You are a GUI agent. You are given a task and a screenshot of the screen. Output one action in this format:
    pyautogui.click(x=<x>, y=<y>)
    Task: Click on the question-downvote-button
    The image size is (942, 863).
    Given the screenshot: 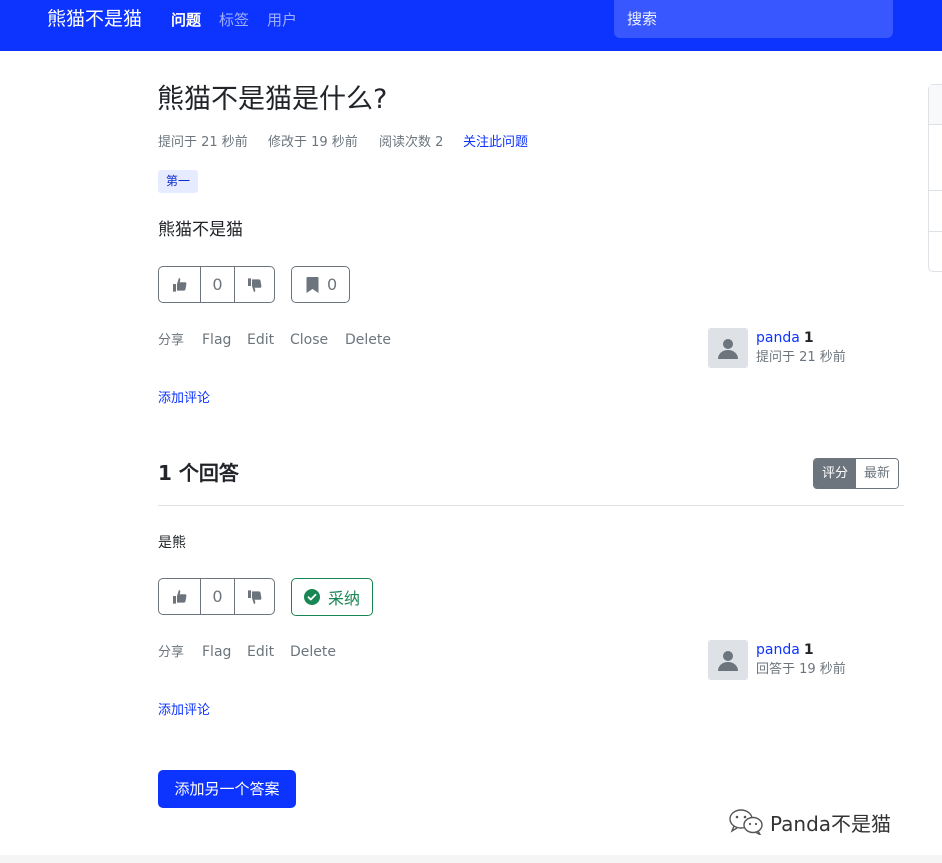 What is the action you would take?
    pyautogui.click(x=254, y=284)
    